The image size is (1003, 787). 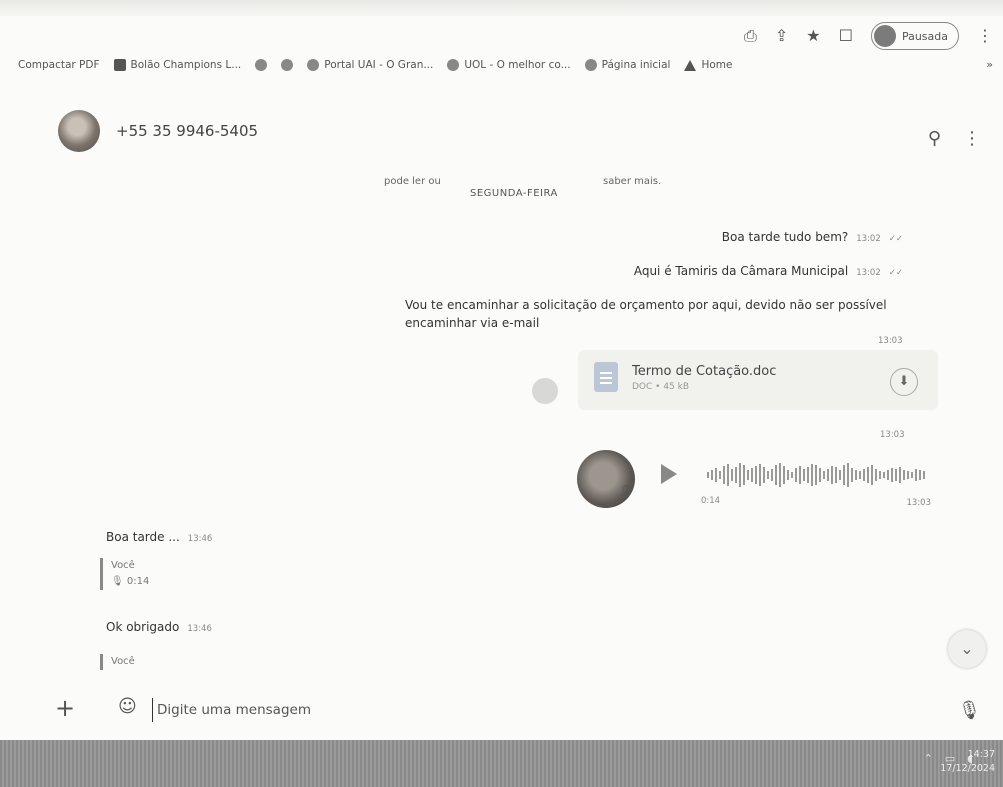 What do you see at coordinates (124, 574) in the screenshot?
I see `quoted-reply: Você 🎙 0:14` at bounding box center [124, 574].